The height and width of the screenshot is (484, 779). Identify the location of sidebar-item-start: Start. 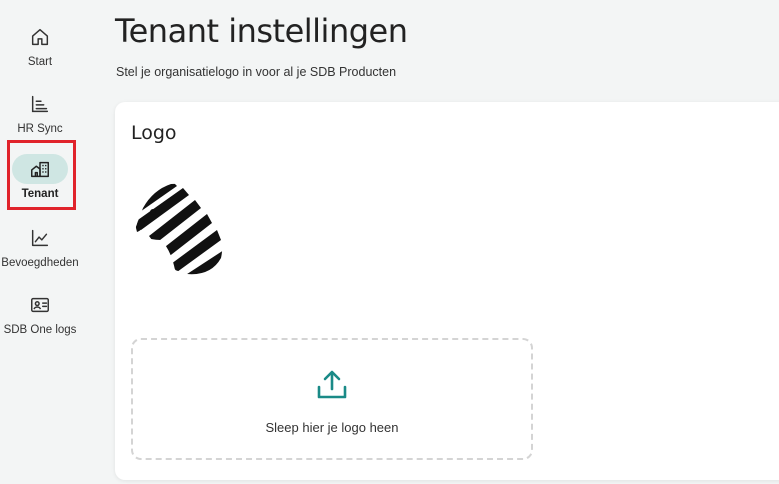
(40, 45).